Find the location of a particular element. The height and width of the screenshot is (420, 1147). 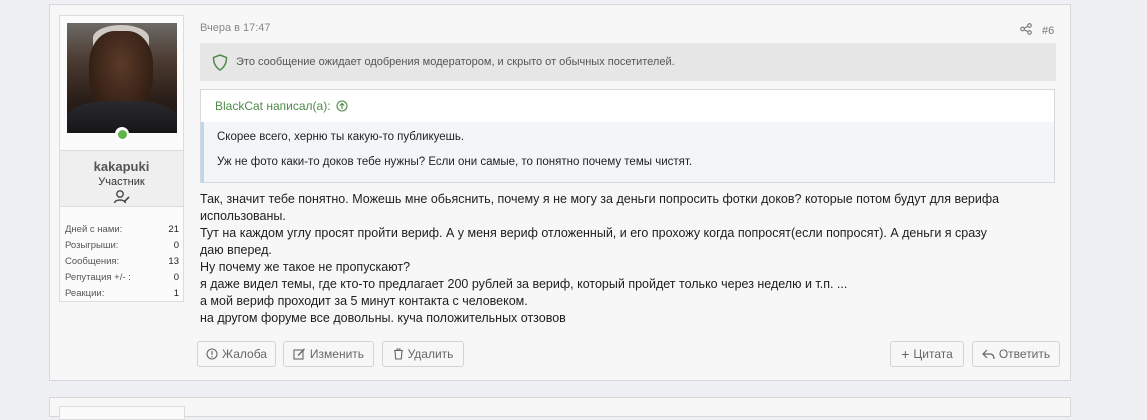

stat-row: Репутация +/- : 0 is located at coordinates (122, 278).